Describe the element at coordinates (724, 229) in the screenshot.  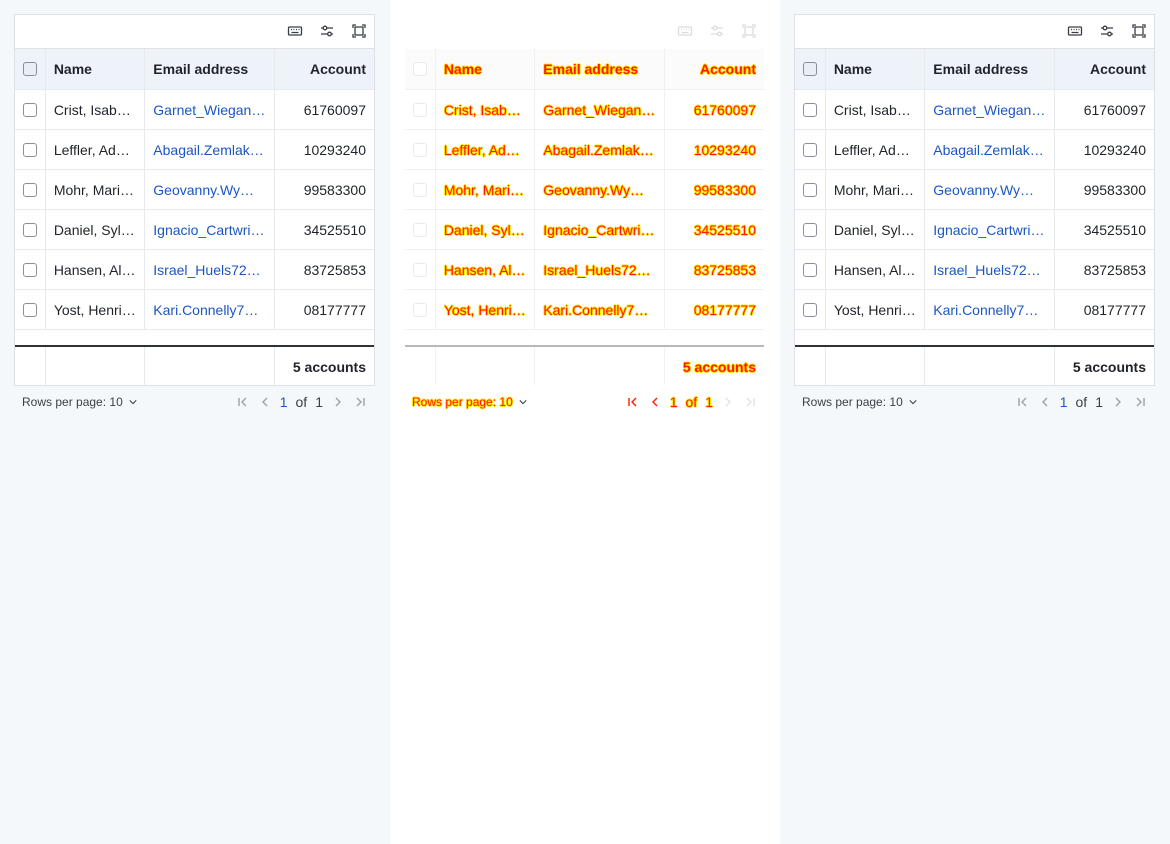
I see `account-text: 34525510` at that location.